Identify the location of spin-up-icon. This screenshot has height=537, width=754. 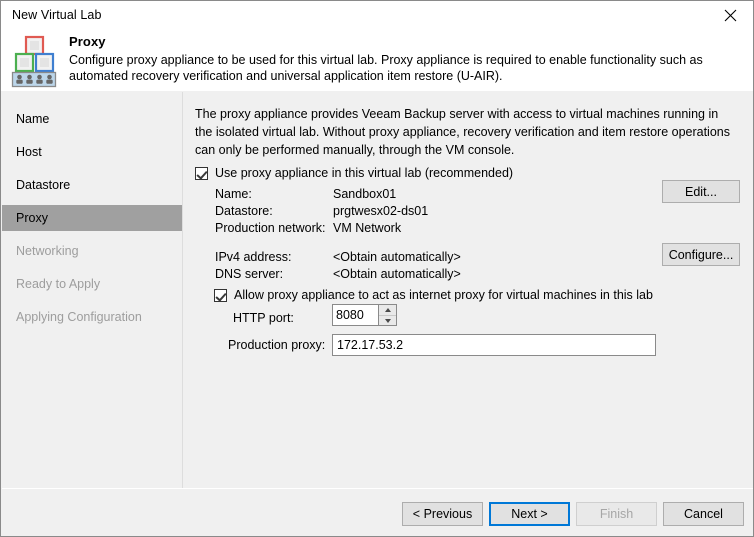
(387, 310).